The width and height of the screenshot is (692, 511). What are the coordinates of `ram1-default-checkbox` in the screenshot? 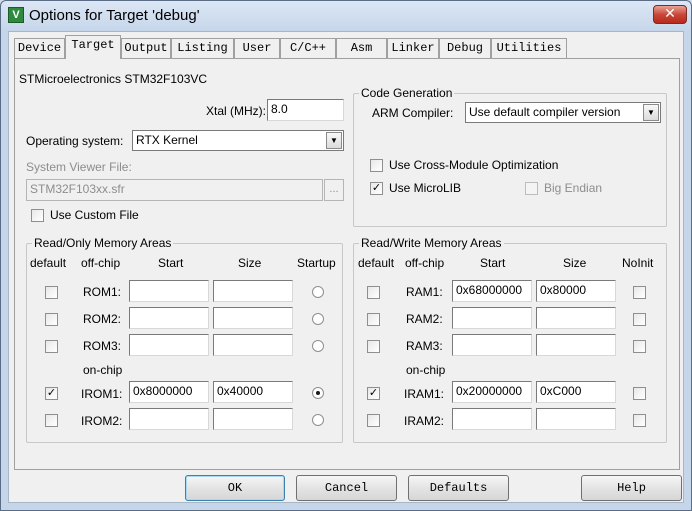 It's located at (373, 292).